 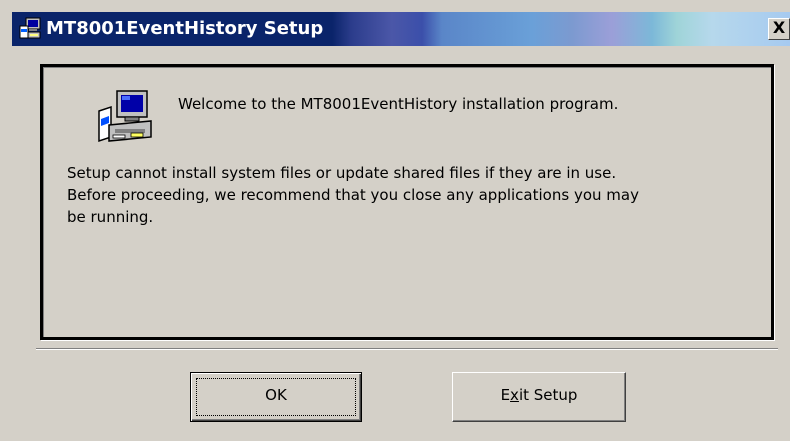 What do you see at coordinates (514, 395) in the screenshot?
I see `exit-label-mnemonic: x` at bounding box center [514, 395].